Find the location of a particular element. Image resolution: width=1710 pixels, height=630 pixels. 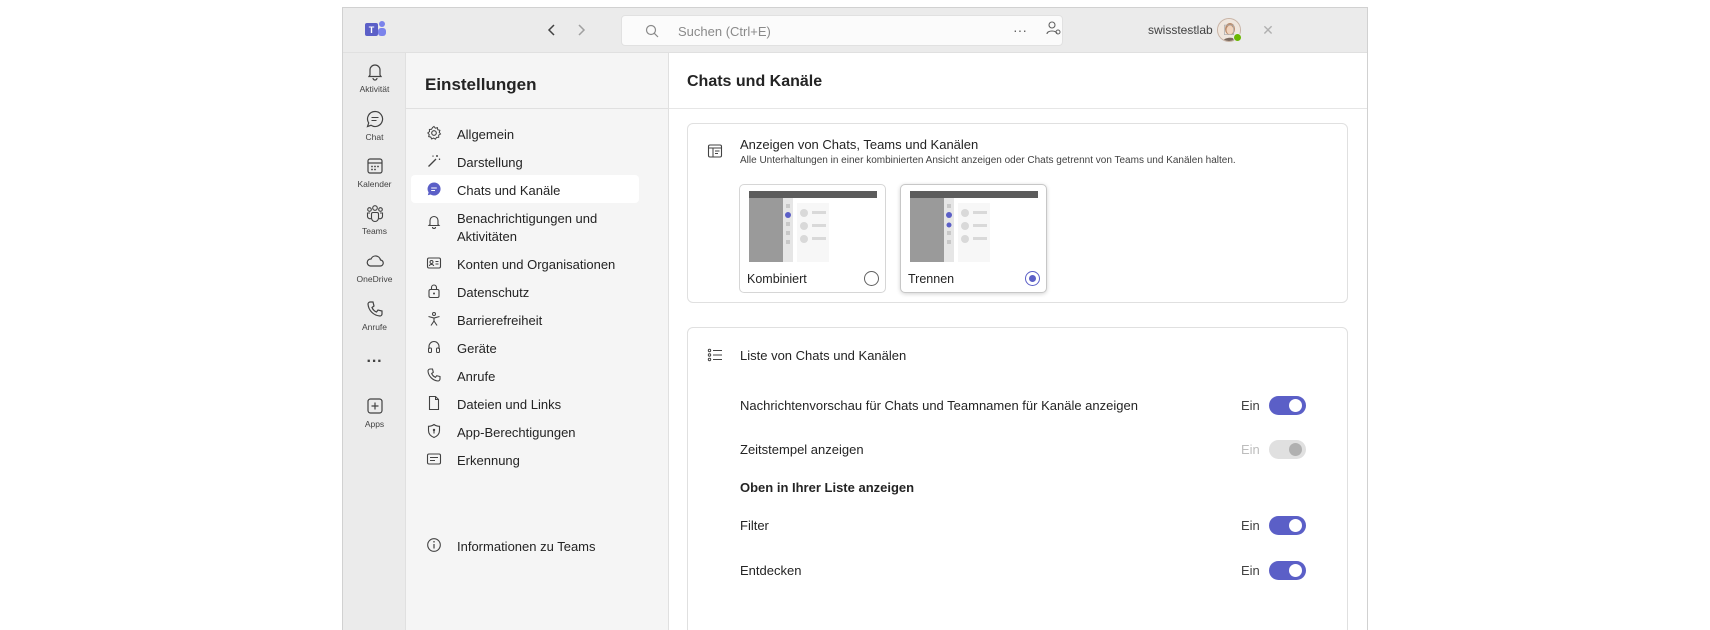

rail-label: OneDrive is located at coordinates (374, 279).